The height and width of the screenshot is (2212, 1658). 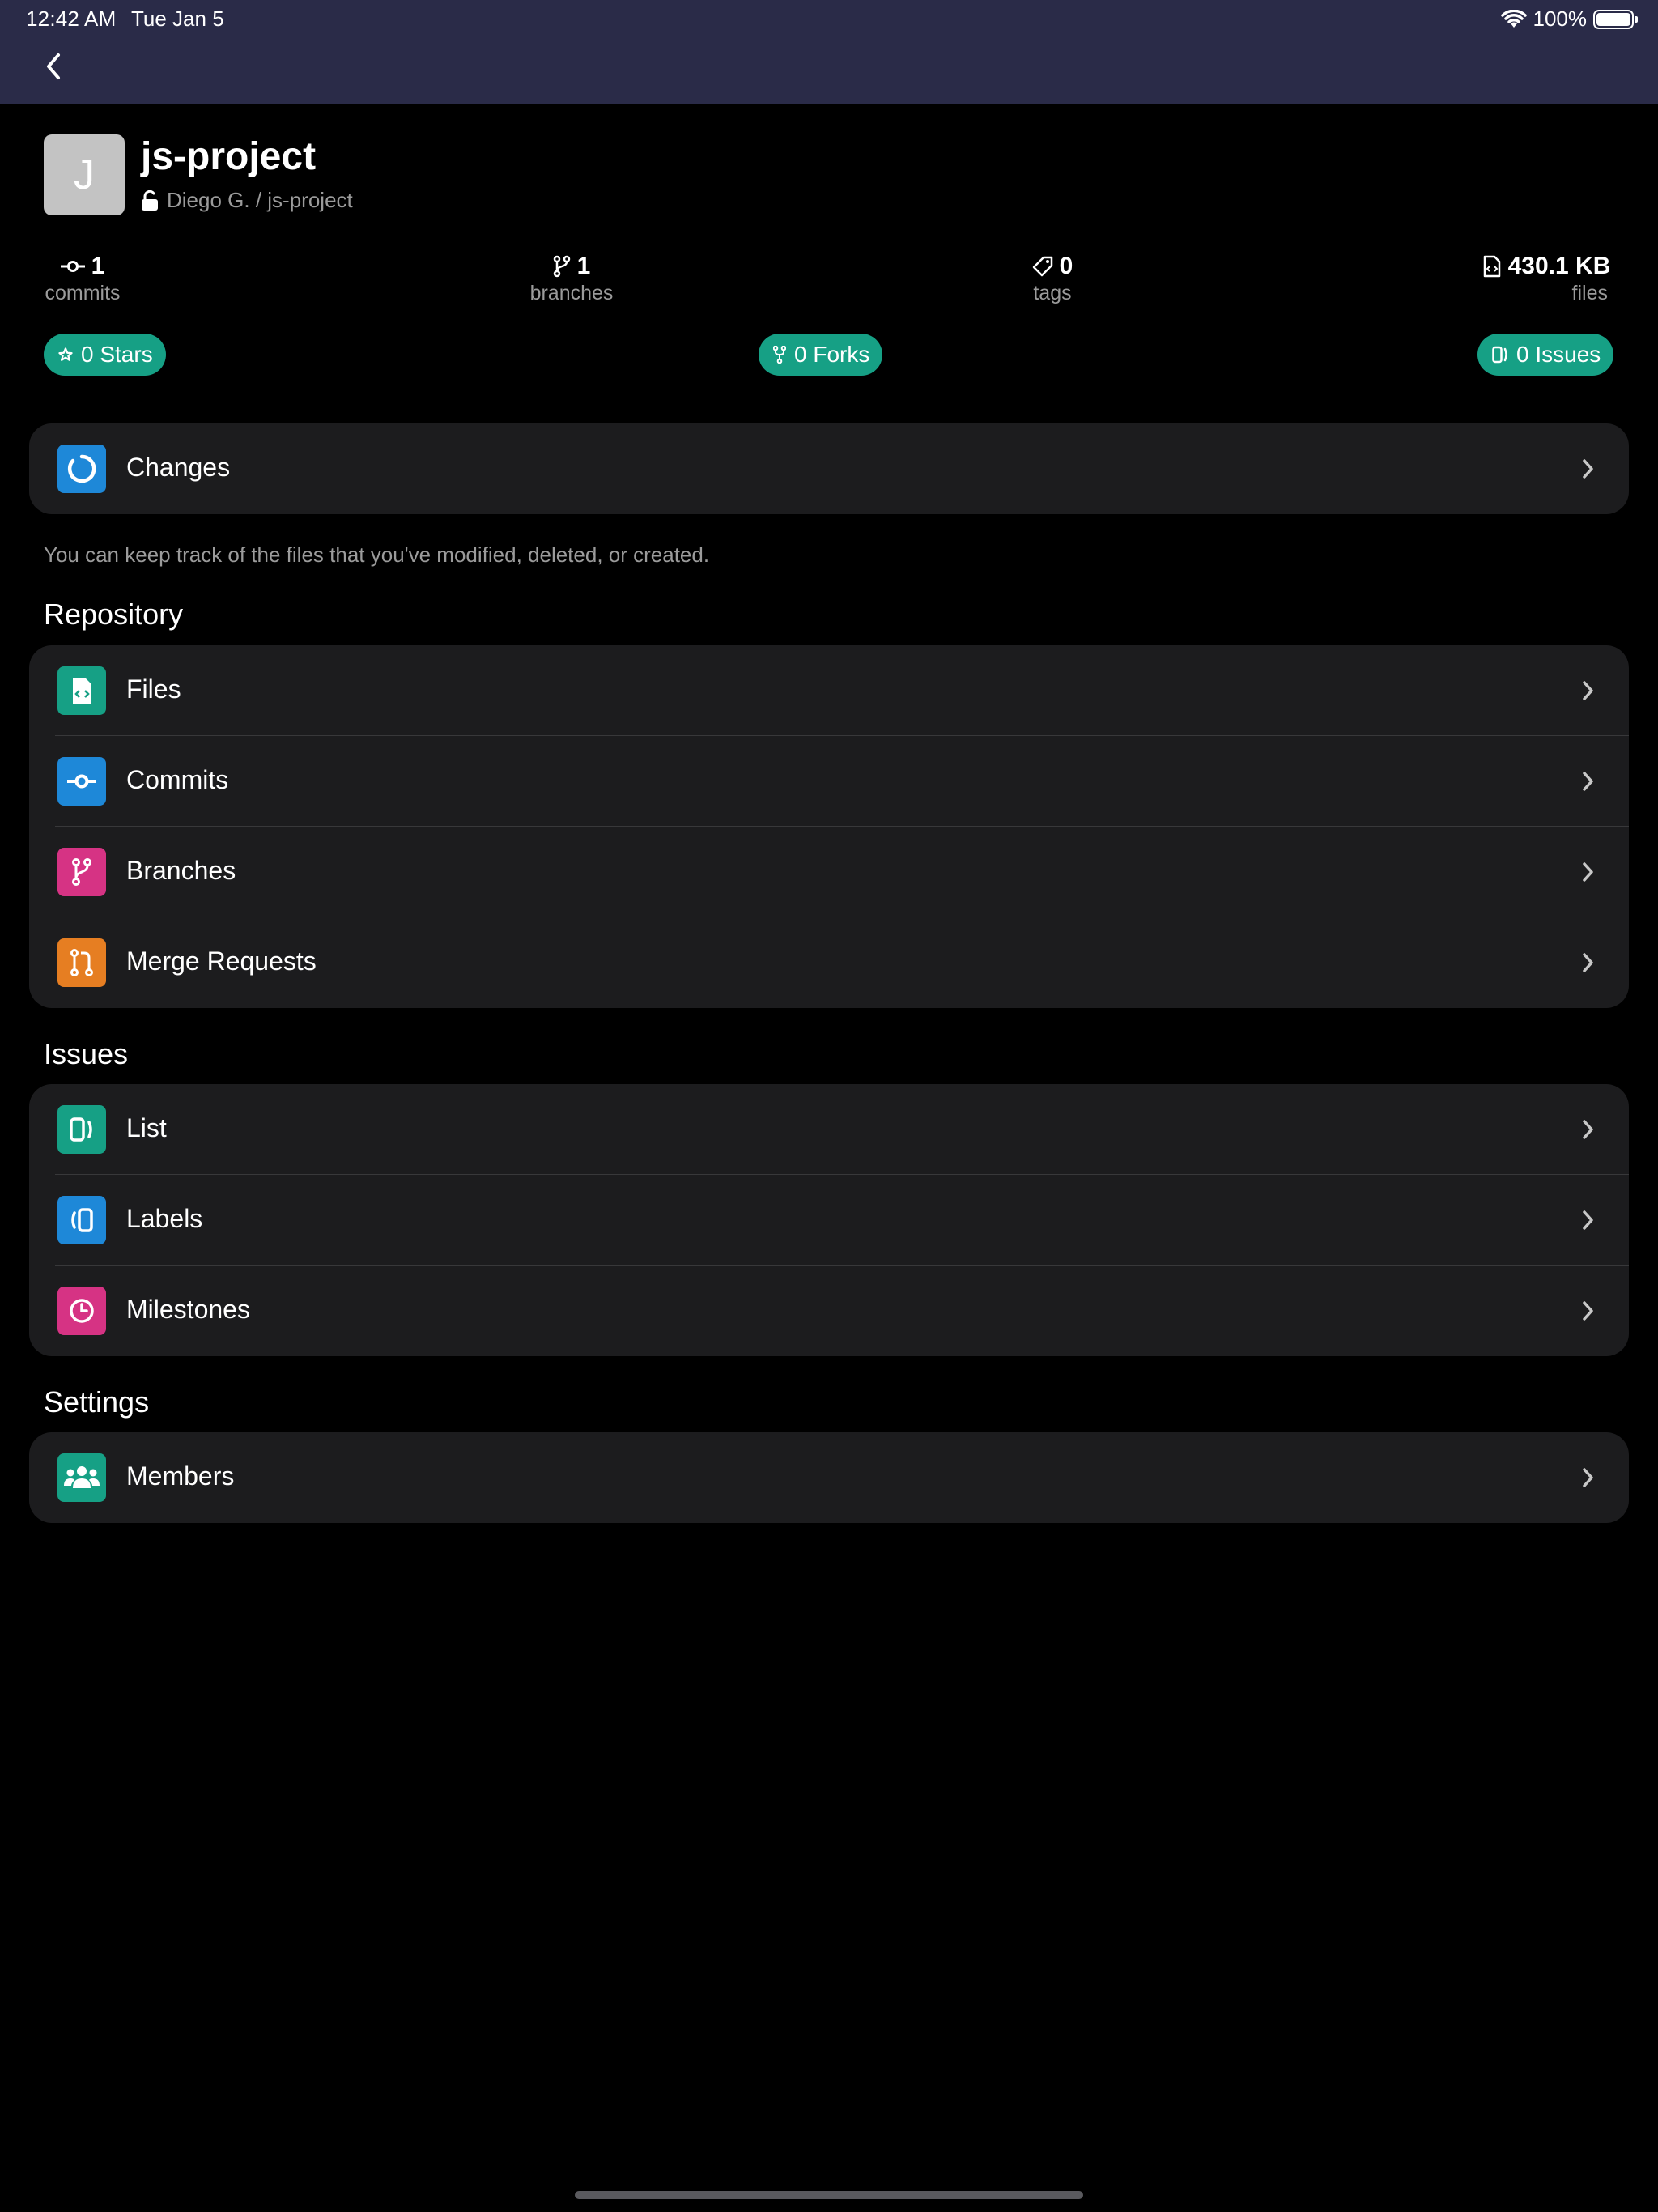 I want to click on stat-commits: 1 commits, so click(x=82, y=279).